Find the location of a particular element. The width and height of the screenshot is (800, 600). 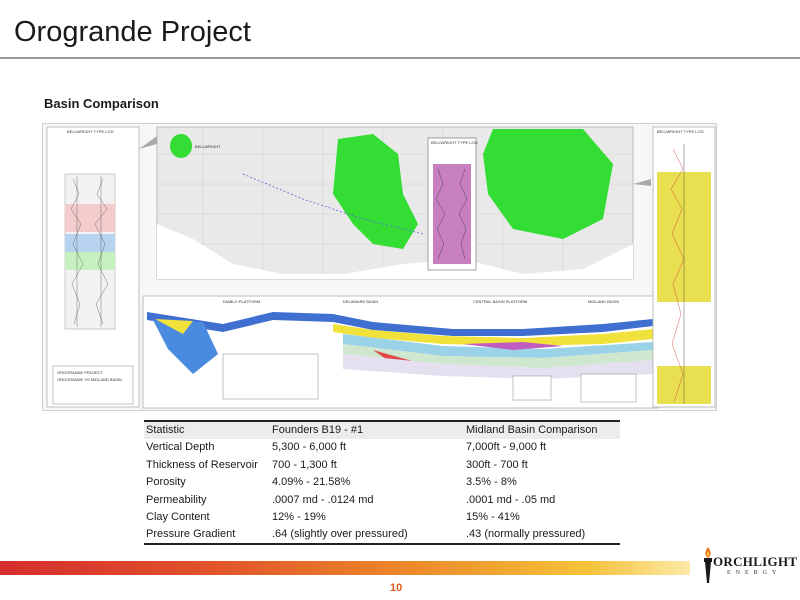

row-label: Pressure Gradient is located at coordinates (191, 534).